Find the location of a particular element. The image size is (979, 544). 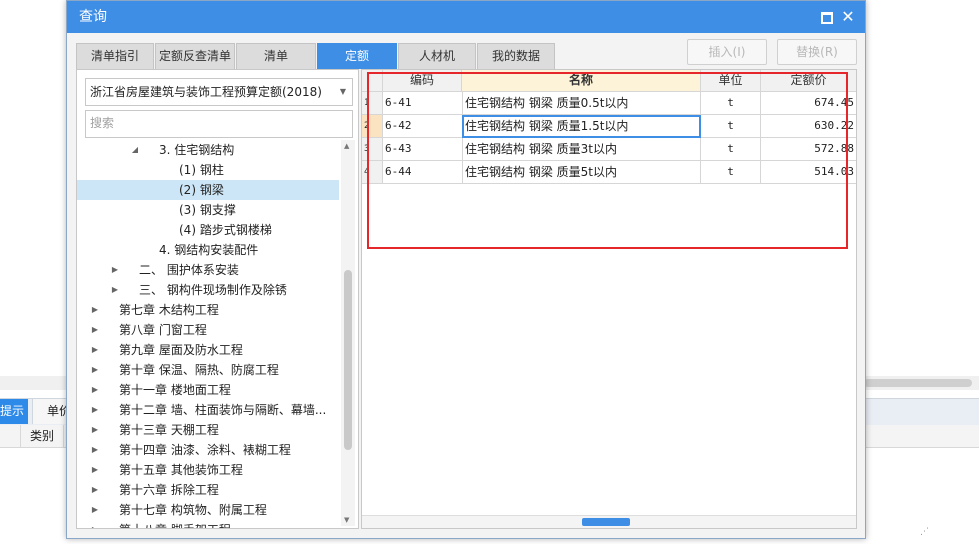

replace-button: 替换(R) is located at coordinates (817, 52).